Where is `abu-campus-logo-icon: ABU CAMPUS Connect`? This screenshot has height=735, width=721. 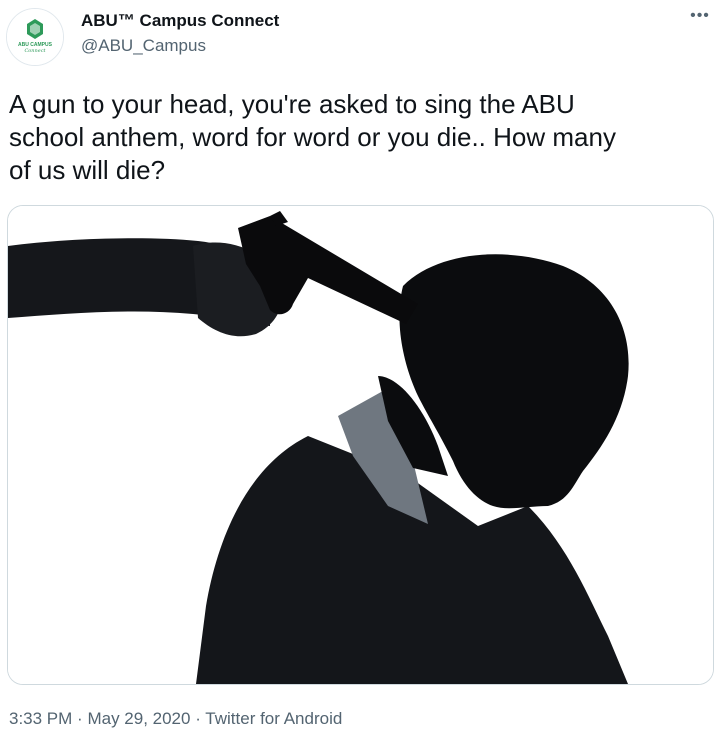 abu-campus-logo-icon: ABU CAMPUS Connect is located at coordinates (35, 37).